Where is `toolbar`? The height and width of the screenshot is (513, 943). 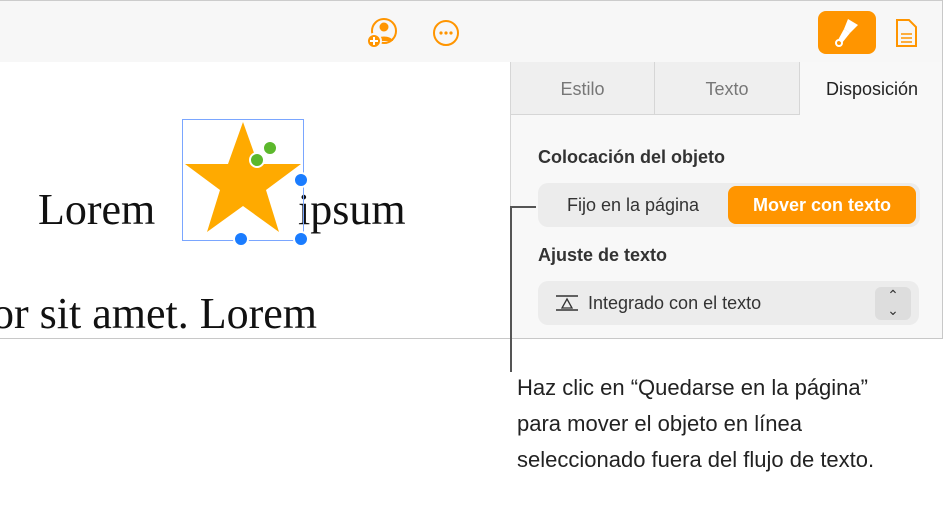
toolbar is located at coordinates (471, 31).